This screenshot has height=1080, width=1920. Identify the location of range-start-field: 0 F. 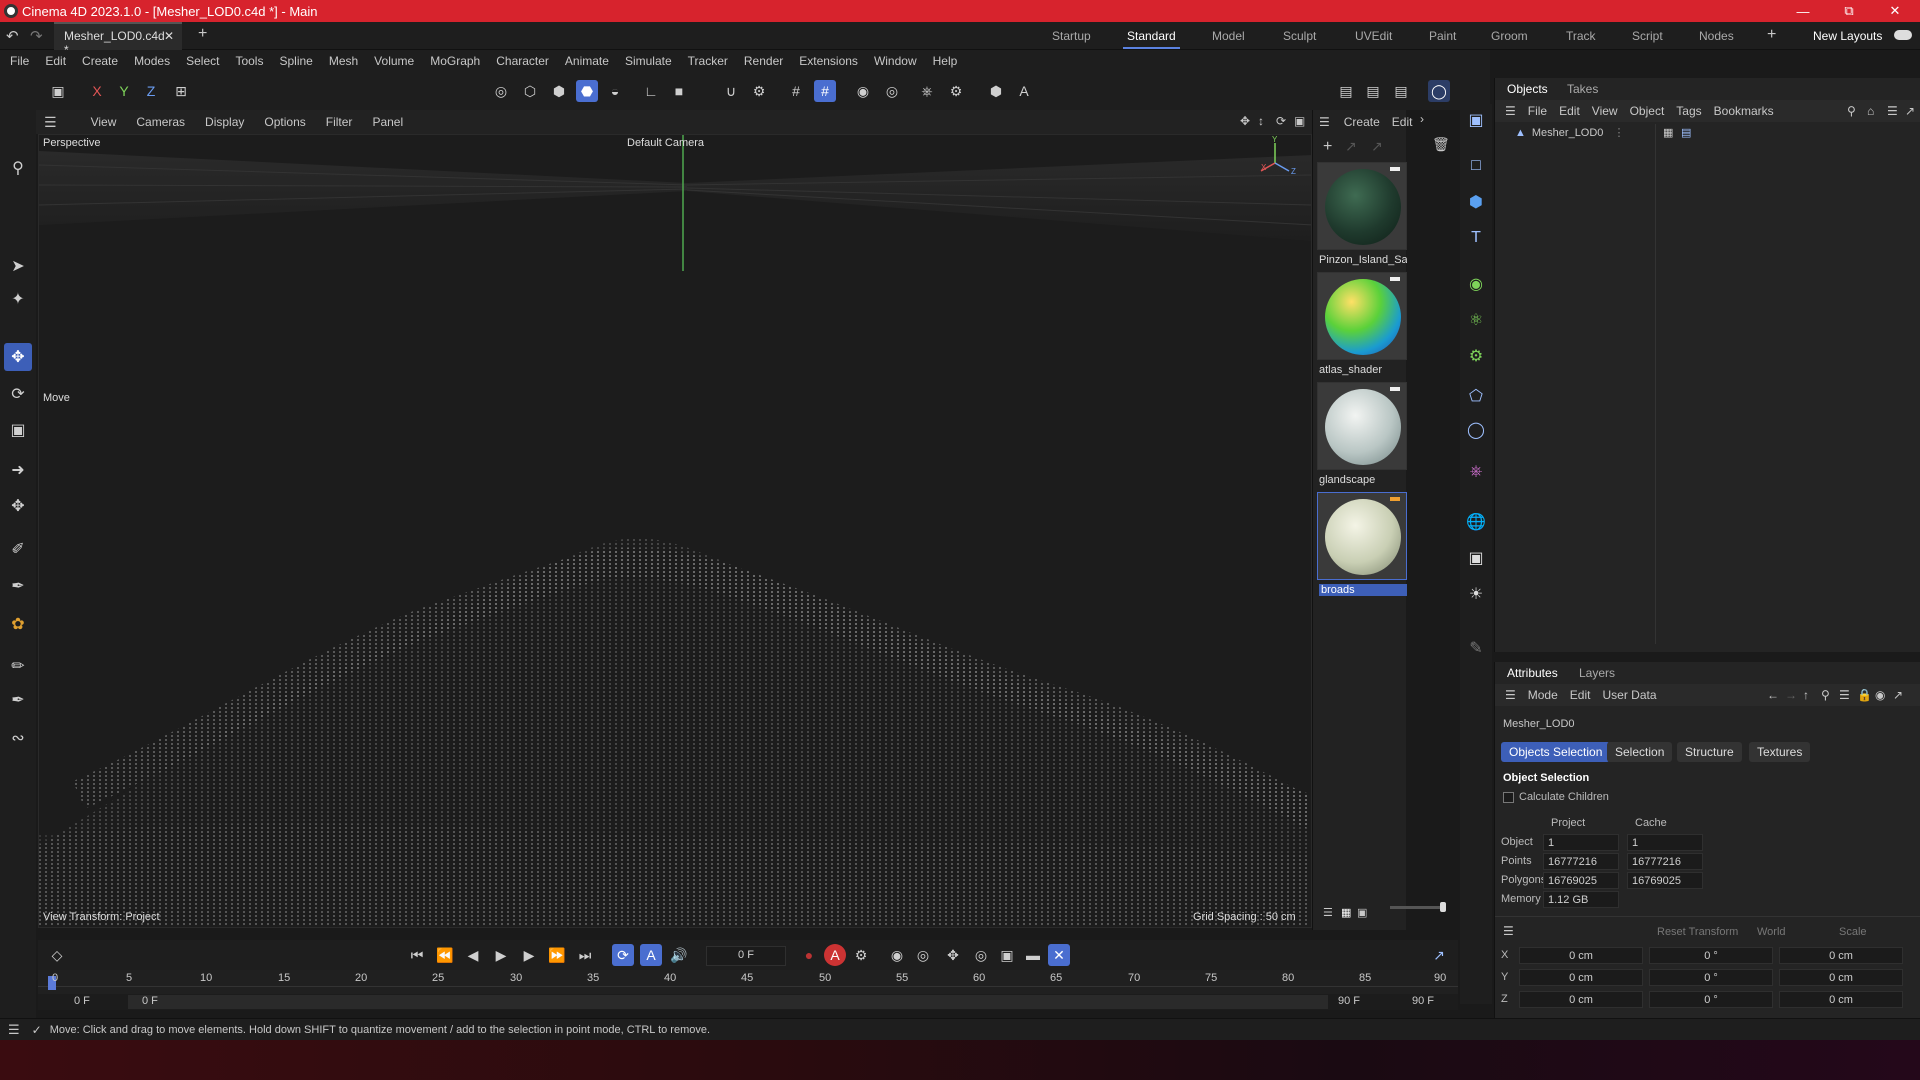
(150, 1001).